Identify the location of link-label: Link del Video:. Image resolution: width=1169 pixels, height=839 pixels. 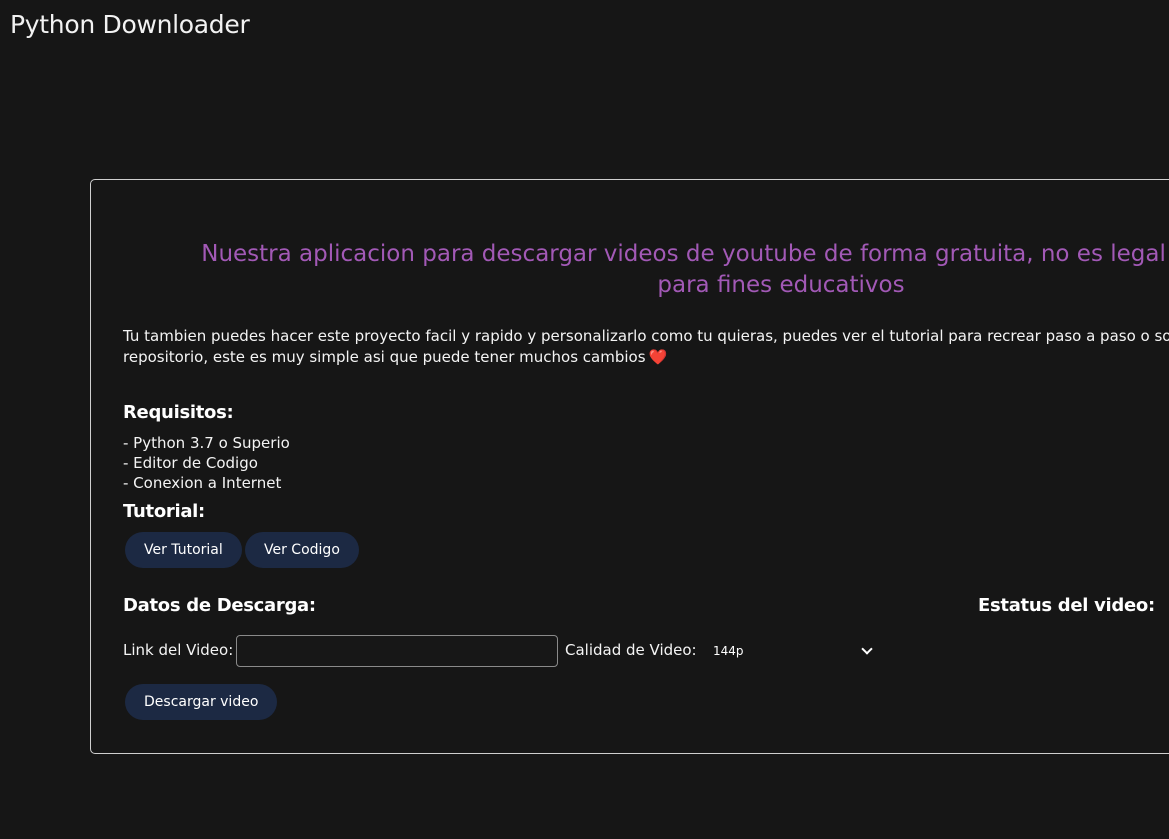
(178, 650).